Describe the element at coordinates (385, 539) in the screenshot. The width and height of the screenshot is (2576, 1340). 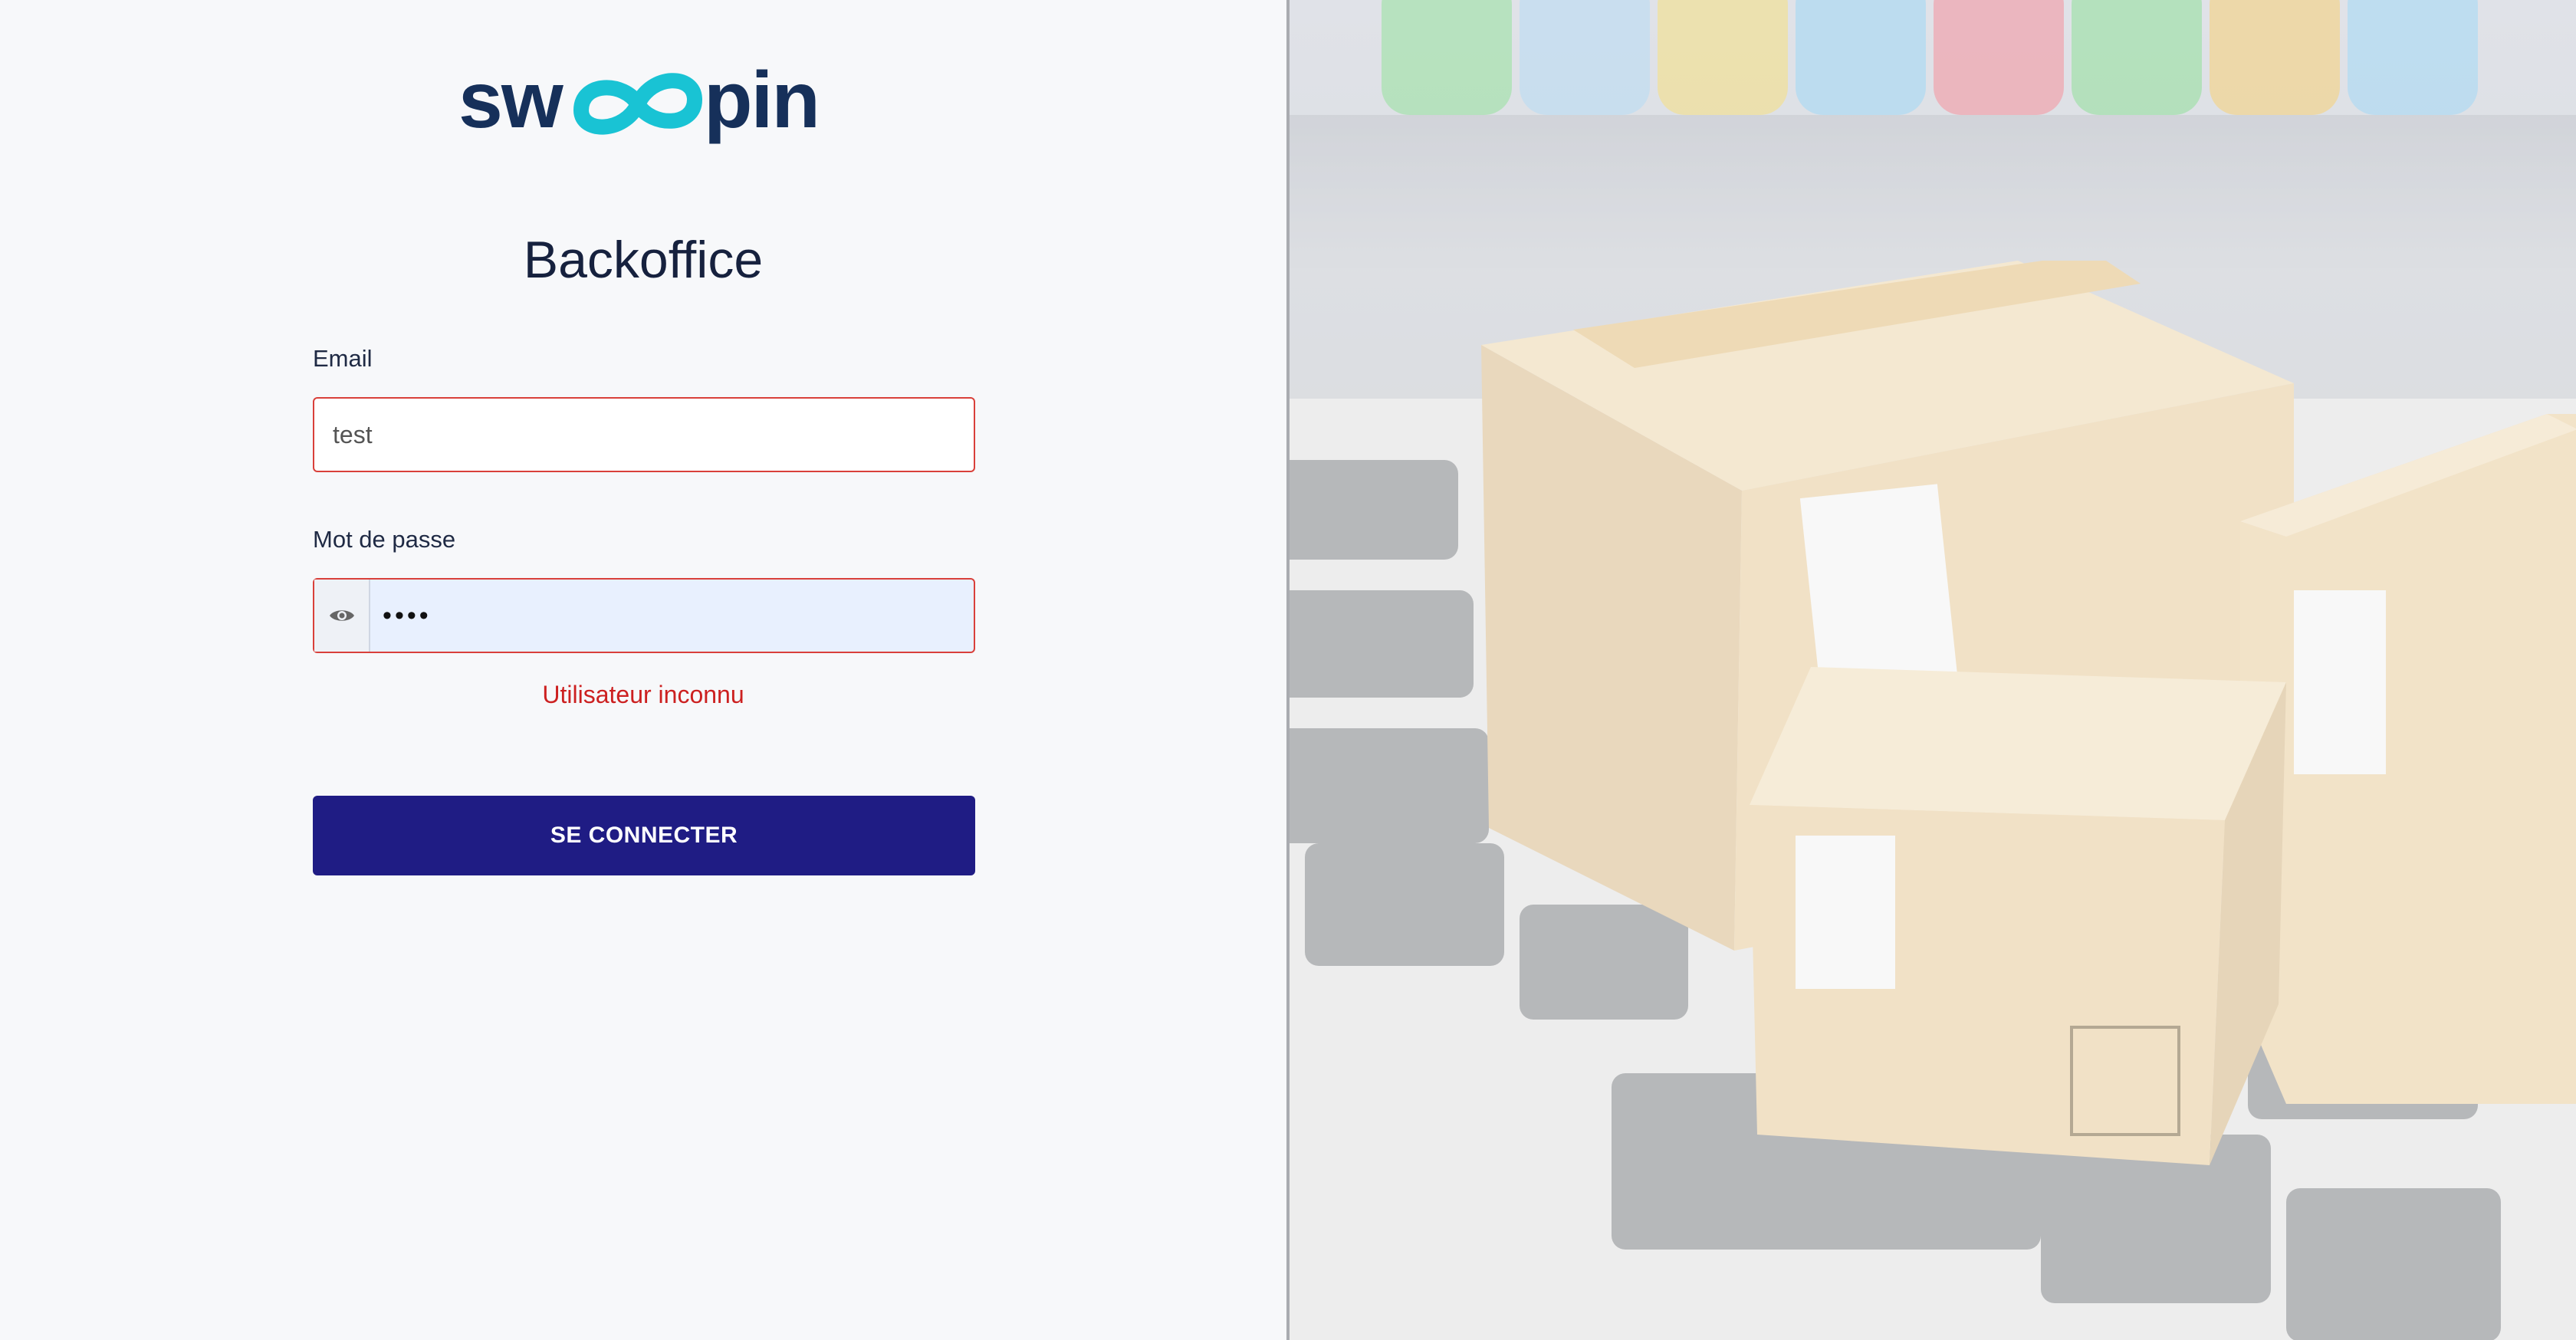
I see `password-label: Mot de passe` at that location.